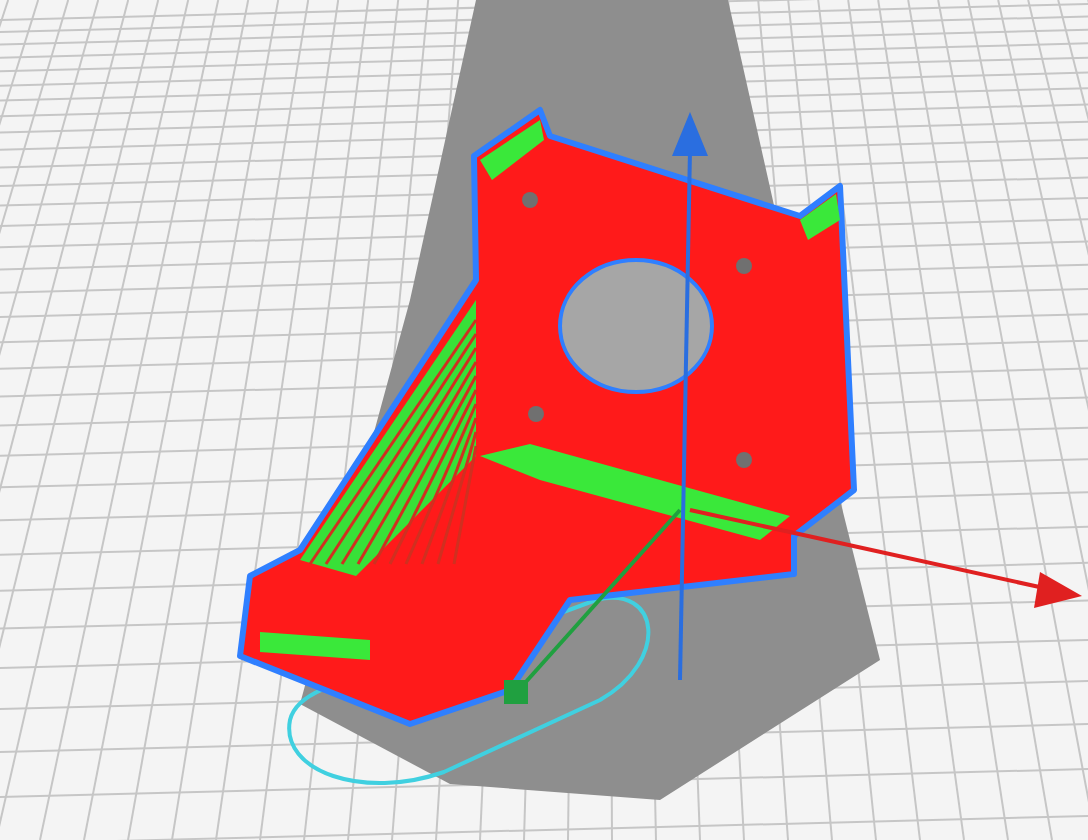 This screenshot has width=1088, height=840. Describe the element at coordinates (885, 558) in the screenshot. I see `x-axis-arrow` at that location.